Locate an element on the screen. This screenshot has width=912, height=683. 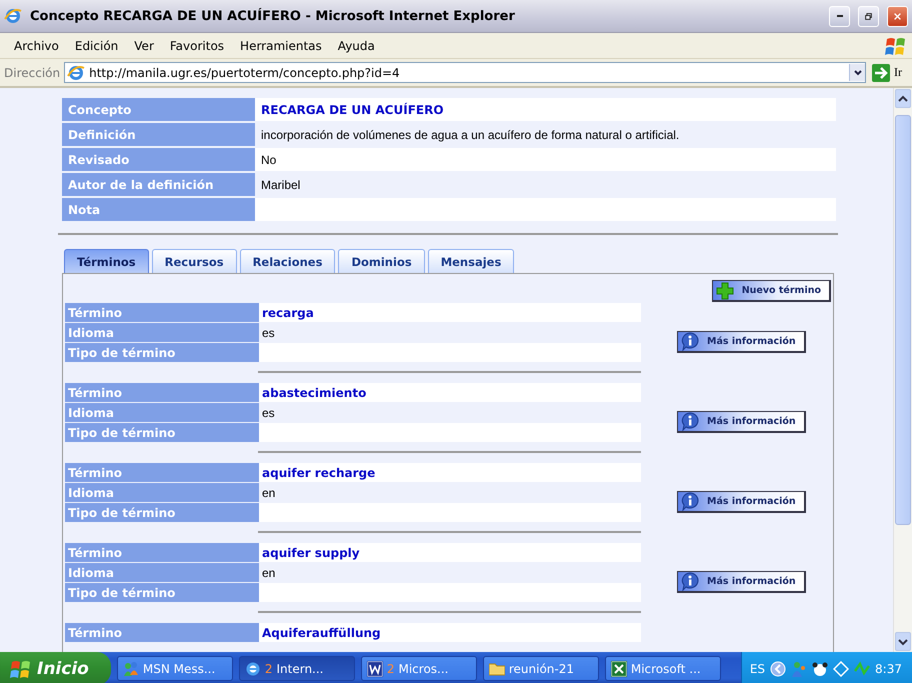
go-button: Ir is located at coordinates (889, 73).